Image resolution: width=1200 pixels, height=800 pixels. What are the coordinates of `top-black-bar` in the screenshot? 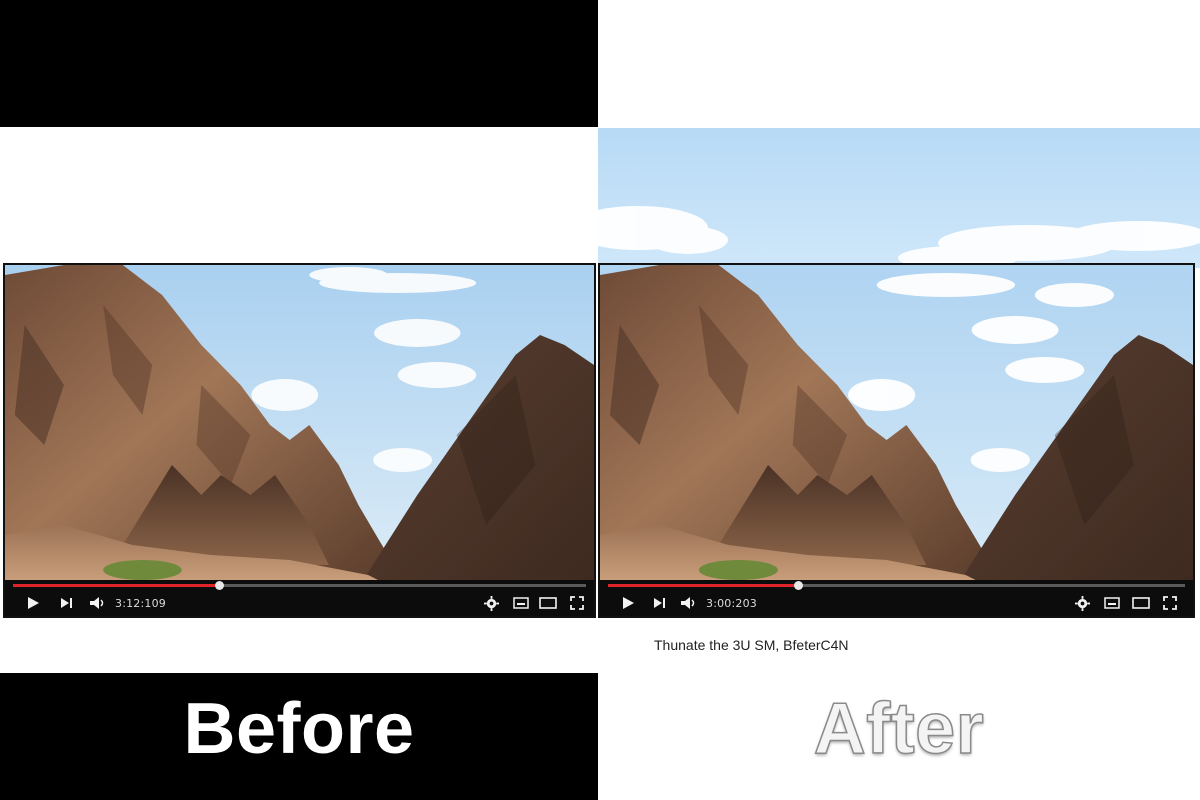 It's located at (299, 63).